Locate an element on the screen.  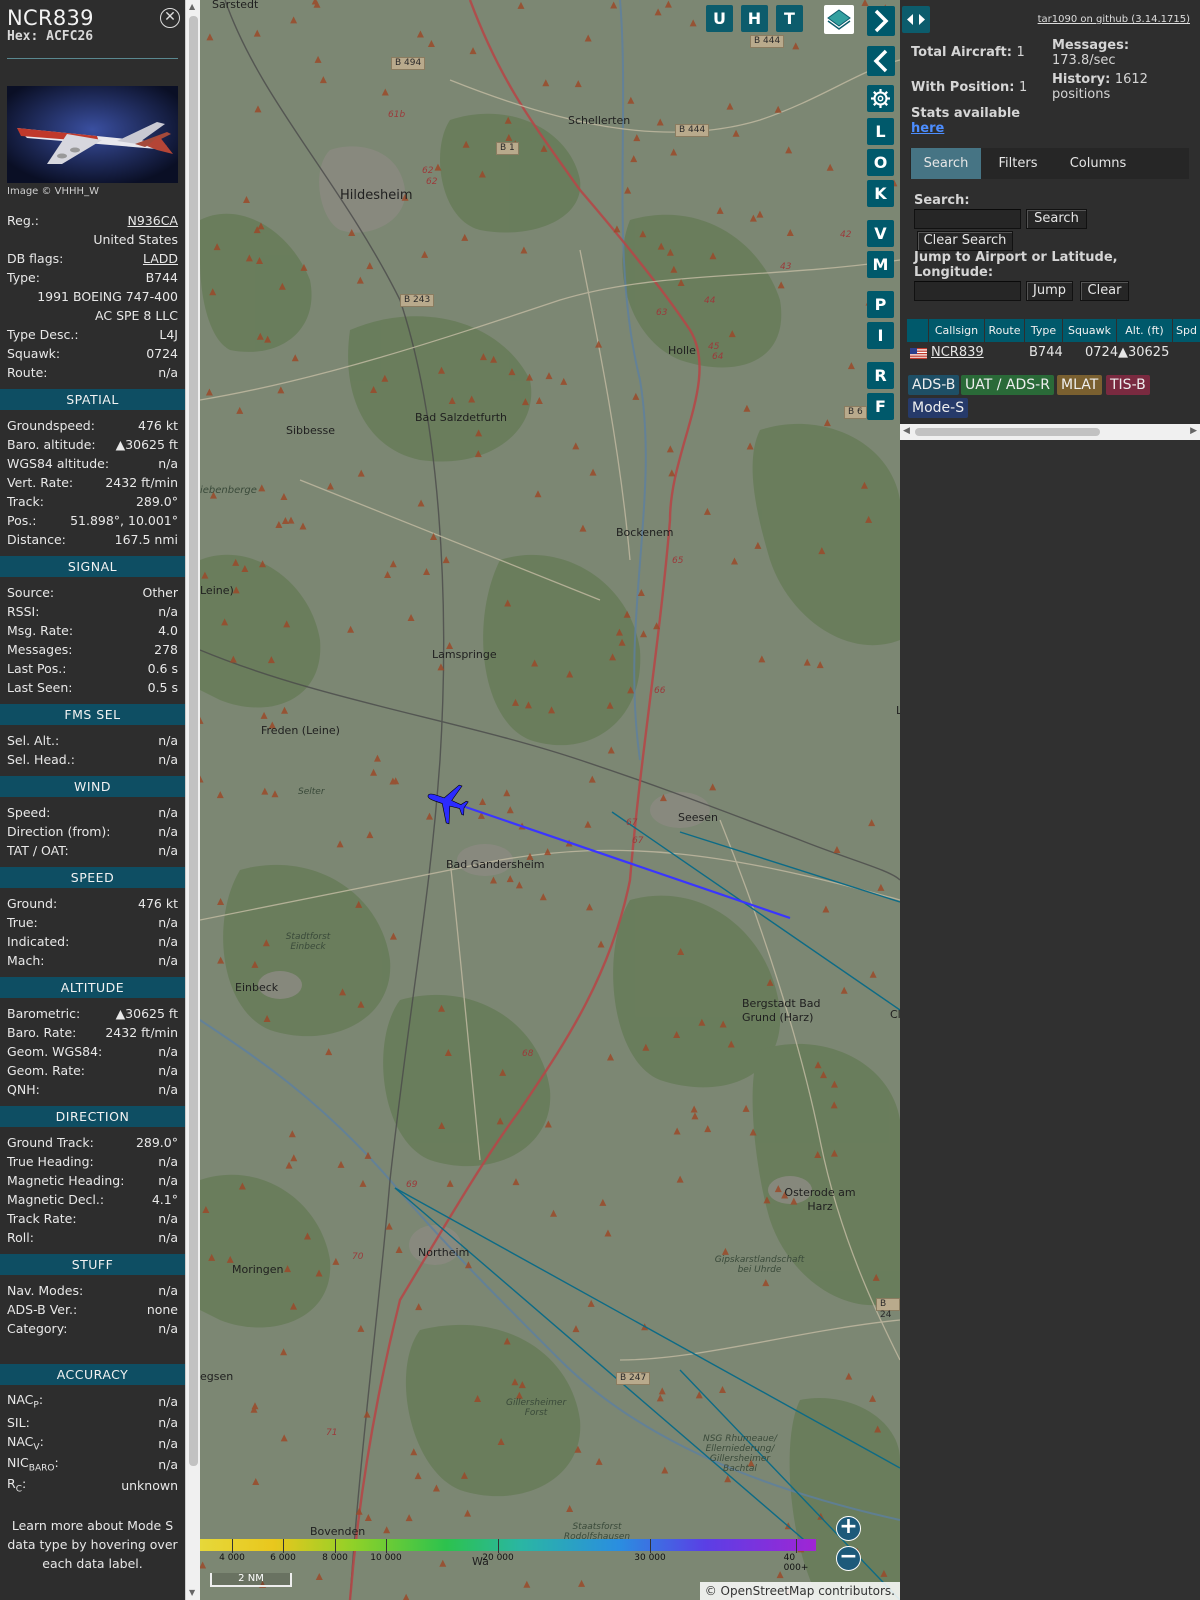
table-header: Spd is located at coordinates (1186, 330).